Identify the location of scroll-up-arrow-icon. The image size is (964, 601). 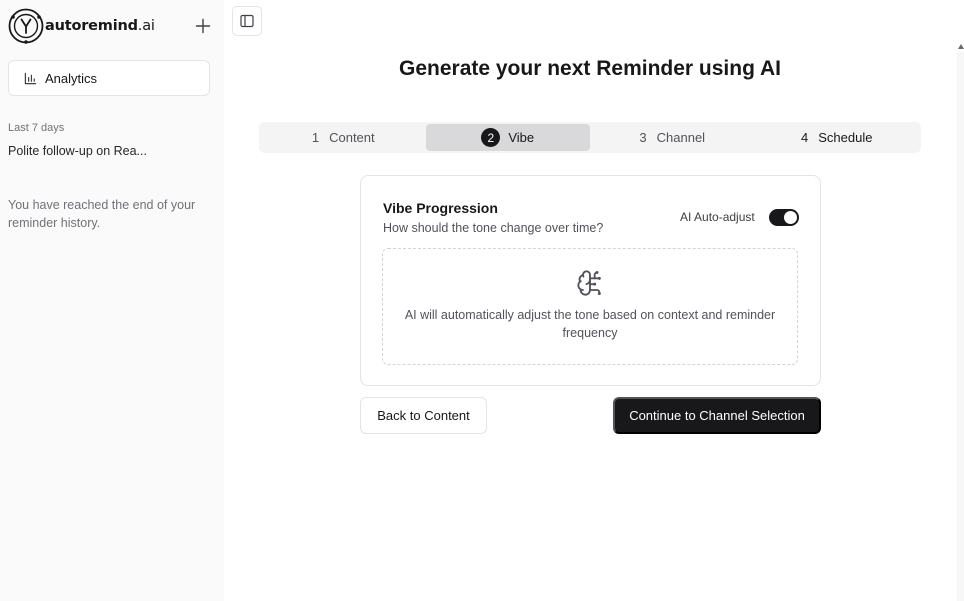
(961, 46).